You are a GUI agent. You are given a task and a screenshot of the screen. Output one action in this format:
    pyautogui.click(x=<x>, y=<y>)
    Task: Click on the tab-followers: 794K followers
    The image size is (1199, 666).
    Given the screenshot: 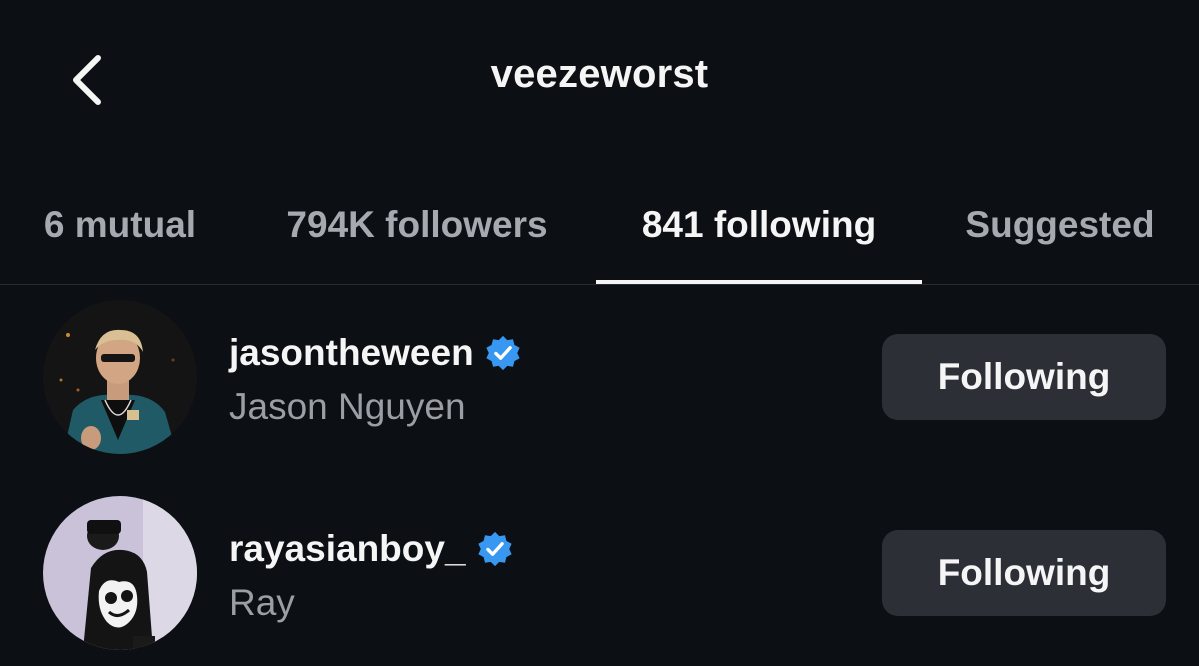 What is the action you would take?
    pyautogui.click(x=417, y=232)
    